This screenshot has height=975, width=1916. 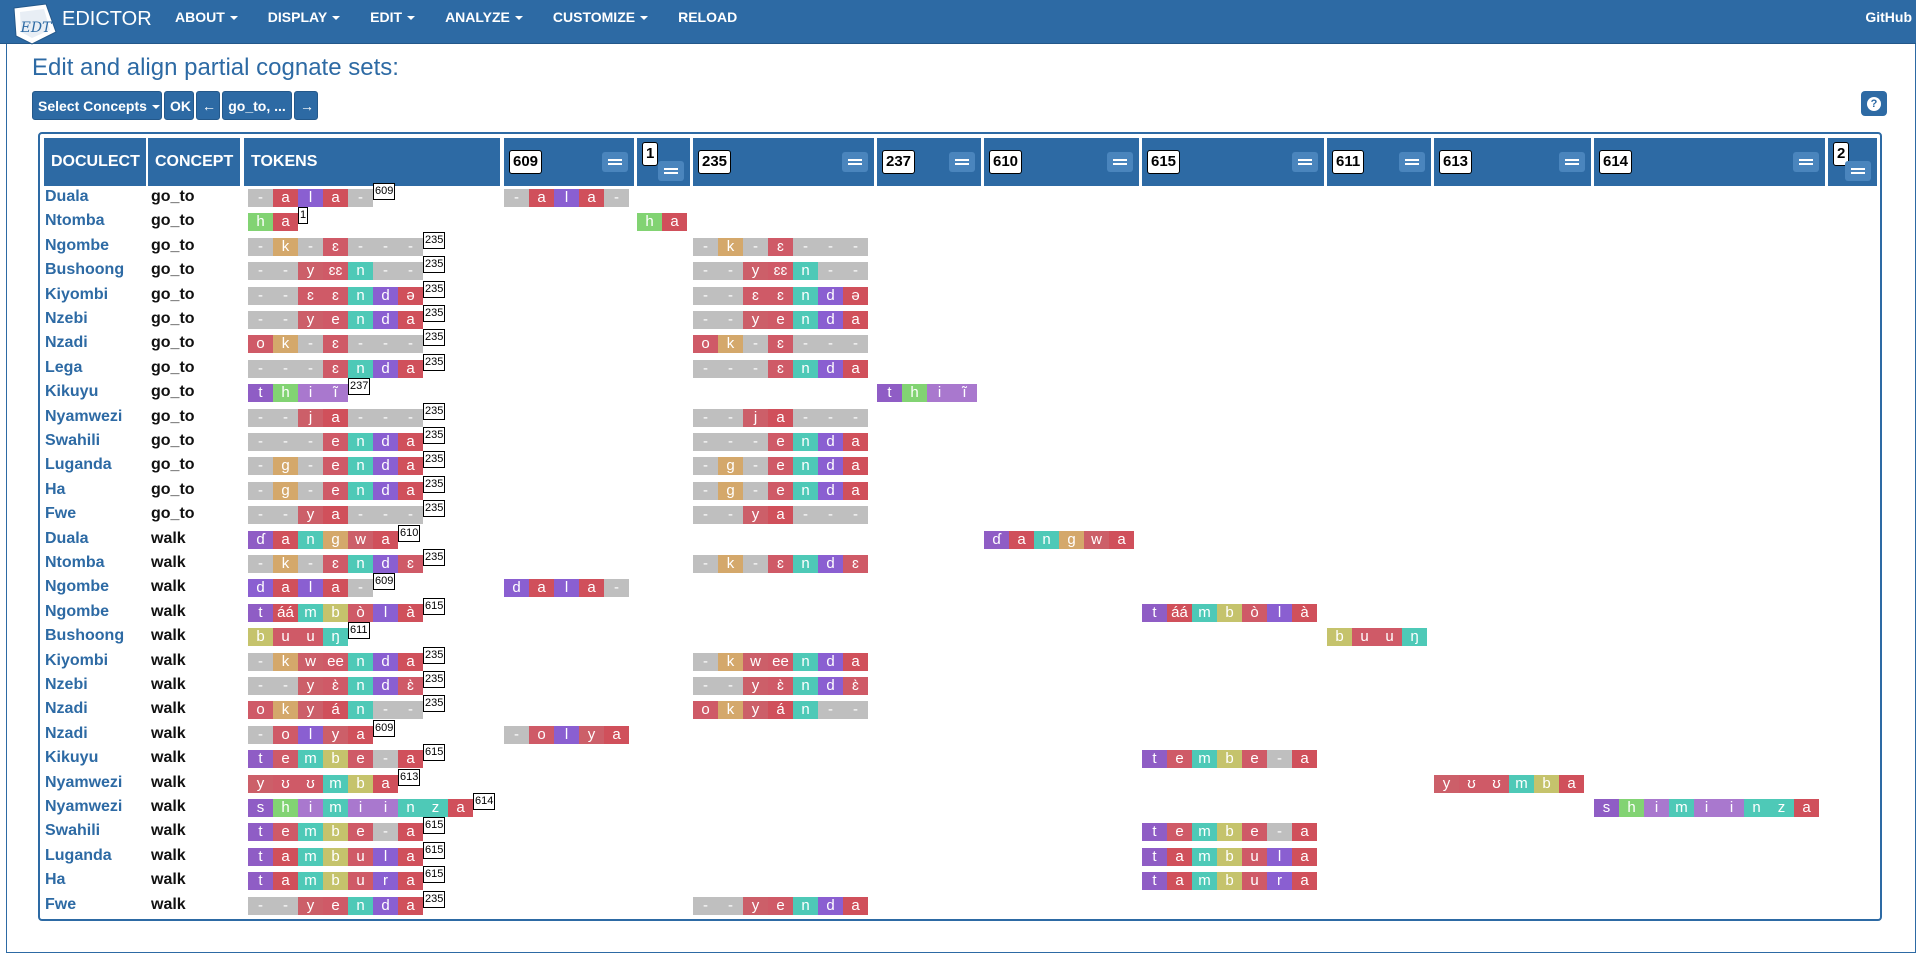 What do you see at coordinates (260, 539) in the screenshot?
I see `token-segment: ɗ` at bounding box center [260, 539].